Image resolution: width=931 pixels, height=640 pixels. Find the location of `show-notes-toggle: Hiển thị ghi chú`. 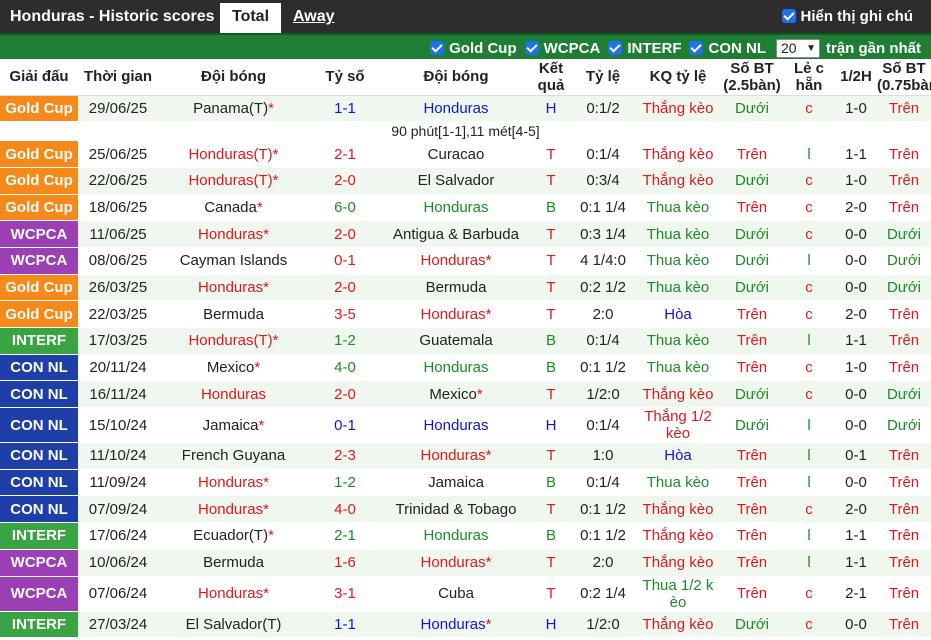

show-notes-toggle: Hiển thị ghi chú is located at coordinates (847, 16).